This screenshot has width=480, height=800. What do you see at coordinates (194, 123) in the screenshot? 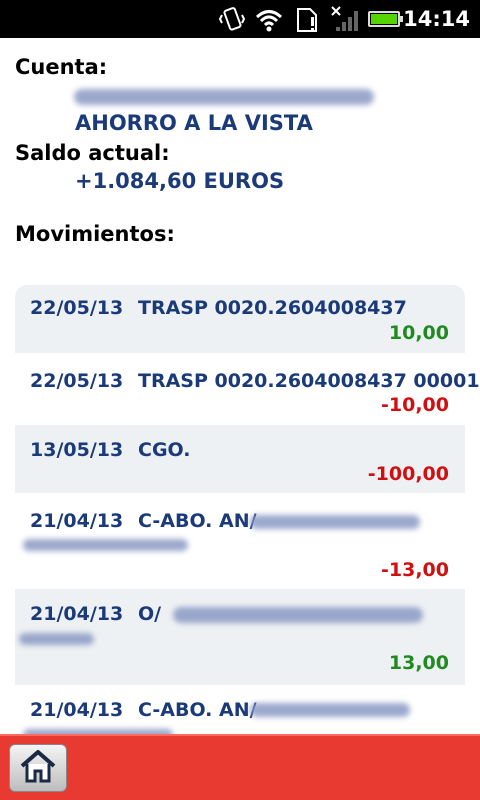
I see `account-type: AHORRO A LA VISTA` at bounding box center [194, 123].